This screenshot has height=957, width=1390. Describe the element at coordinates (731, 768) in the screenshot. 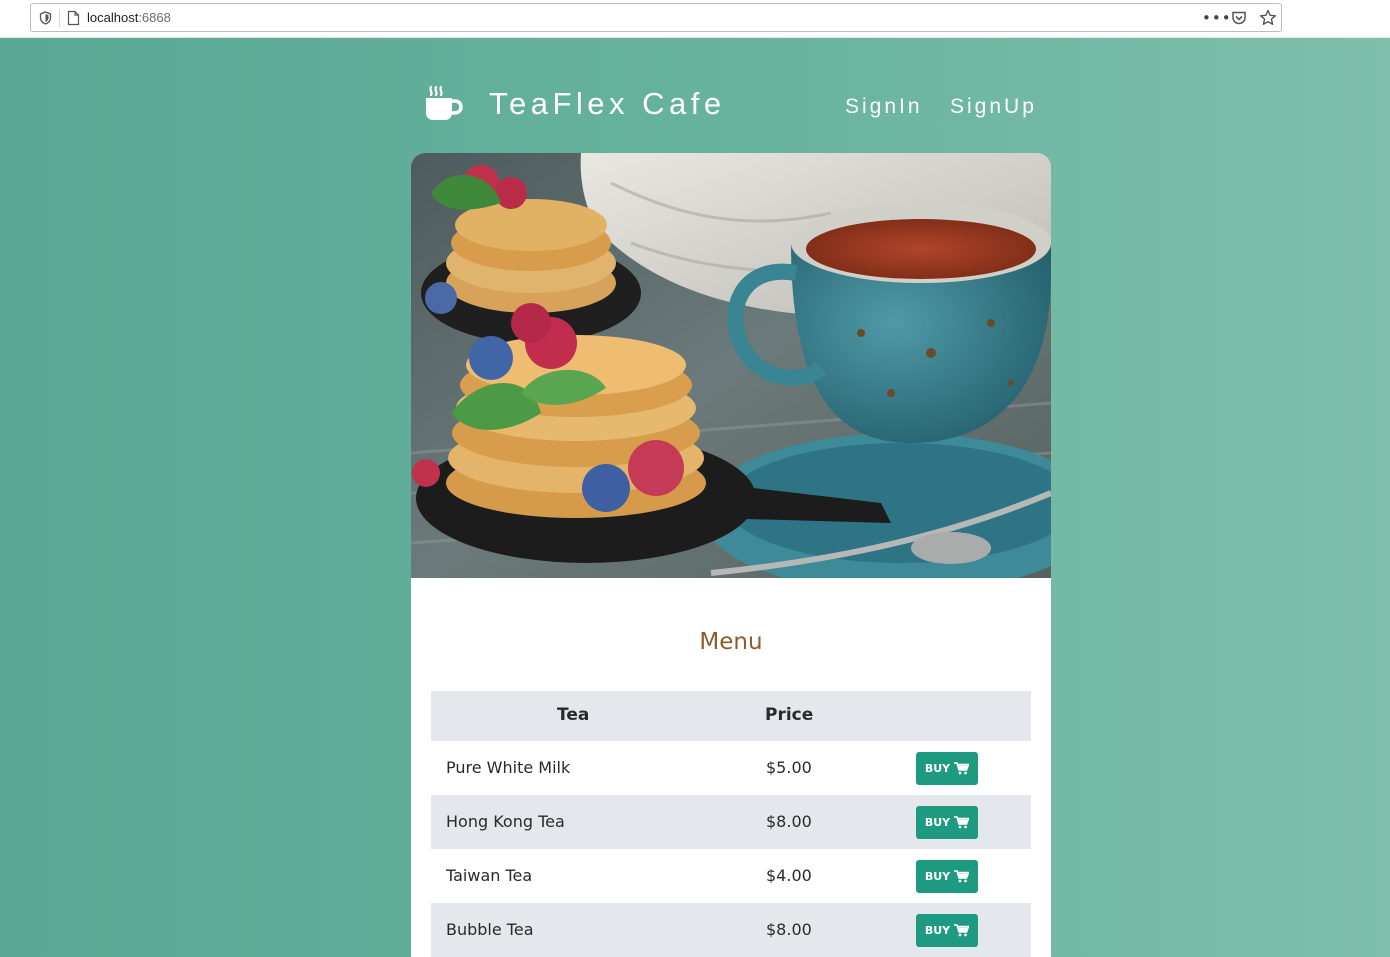

I see `table-row: Pure White Milk $5.00 BUY` at that location.